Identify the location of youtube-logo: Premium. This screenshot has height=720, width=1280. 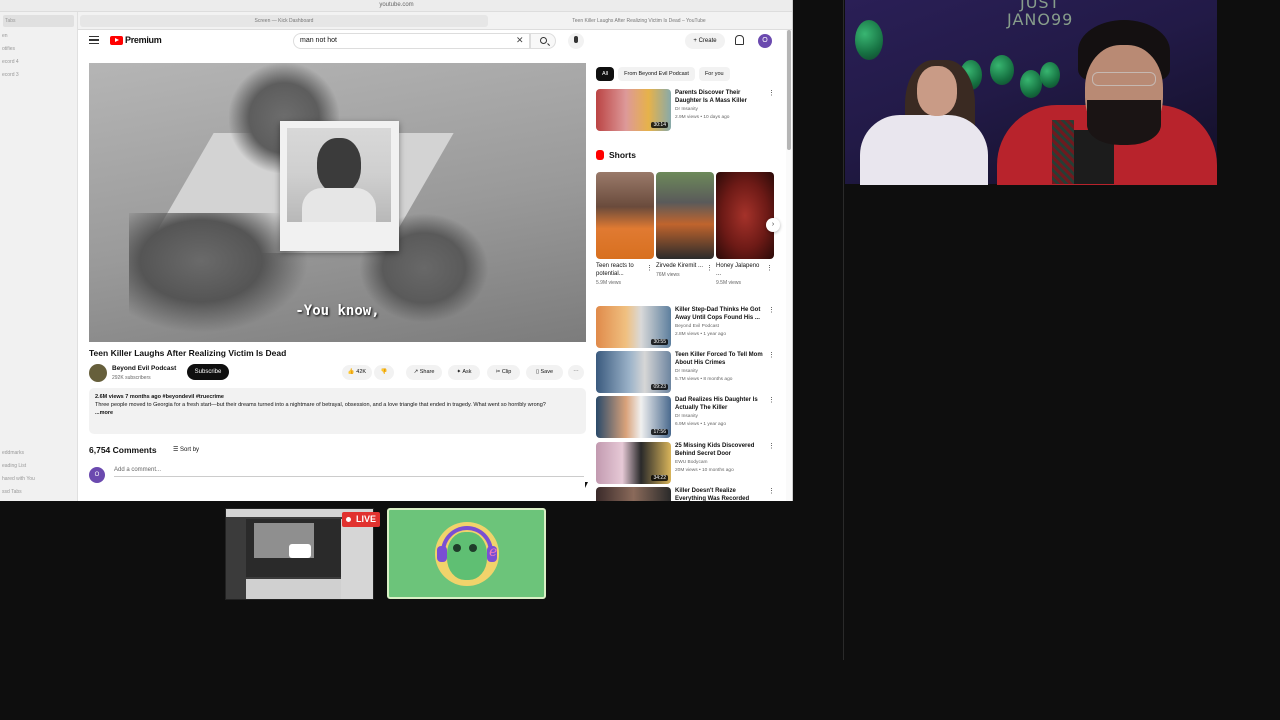
(136, 40).